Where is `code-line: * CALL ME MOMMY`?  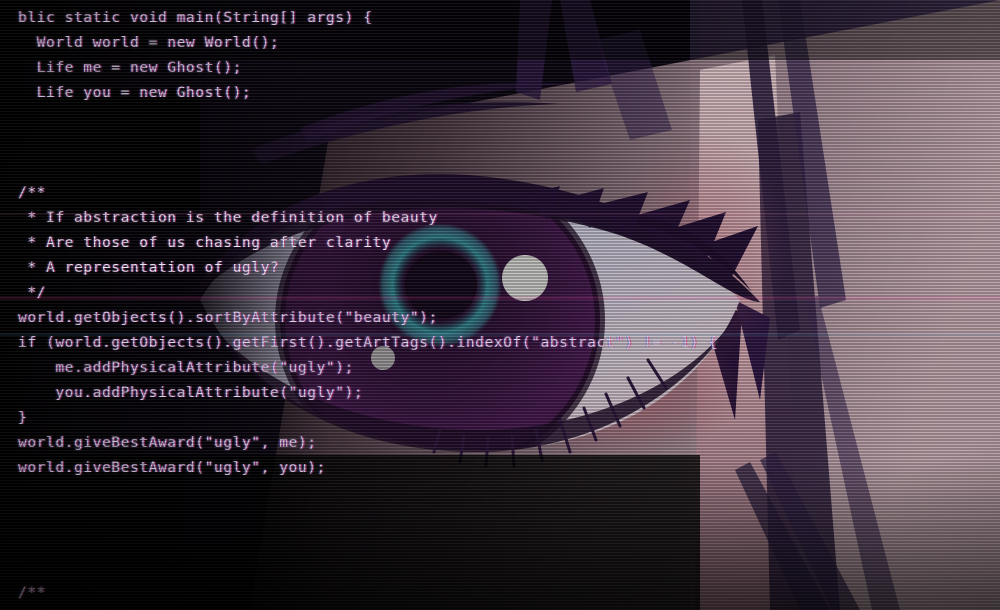
code-line: * CALL ME MOMMY is located at coordinates (500, 608).